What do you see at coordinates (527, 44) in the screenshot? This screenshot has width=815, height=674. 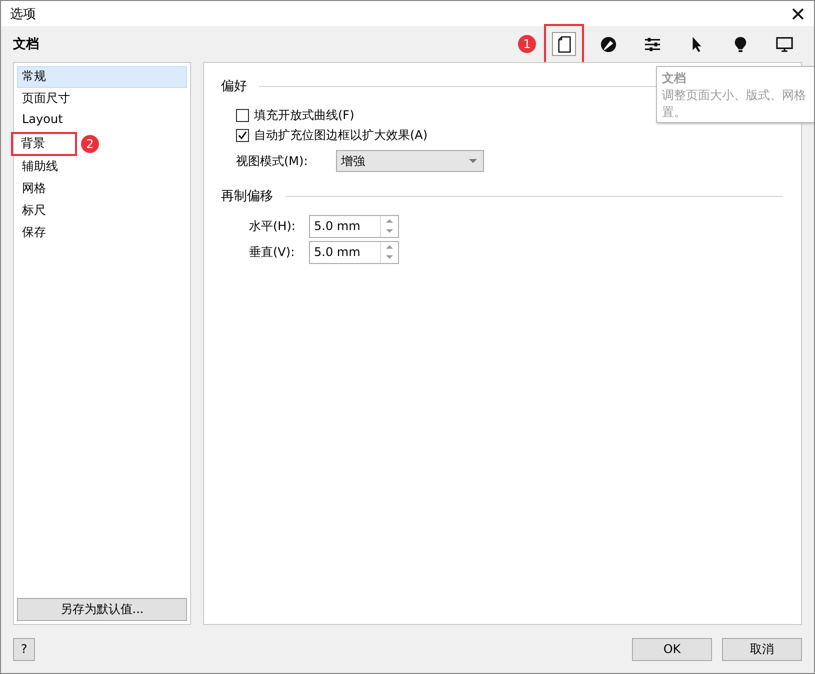 I see `callout-badge: 1` at bounding box center [527, 44].